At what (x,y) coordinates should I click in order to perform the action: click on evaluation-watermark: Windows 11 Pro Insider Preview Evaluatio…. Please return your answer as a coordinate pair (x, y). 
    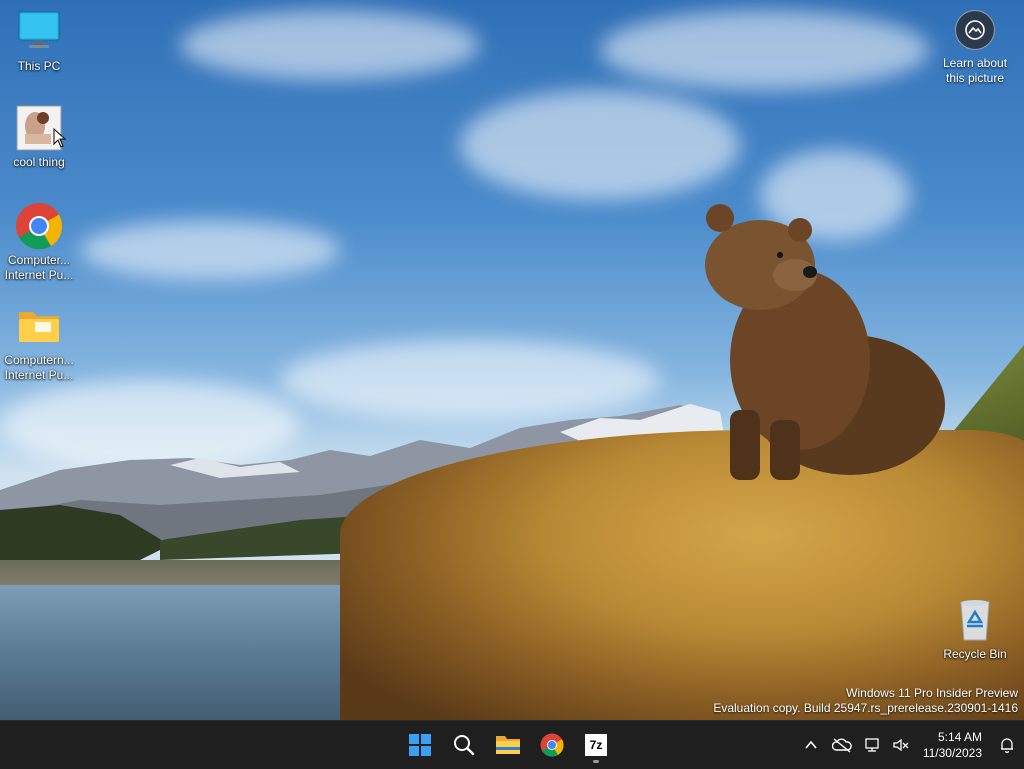
    Looking at the image, I should click on (865, 701).